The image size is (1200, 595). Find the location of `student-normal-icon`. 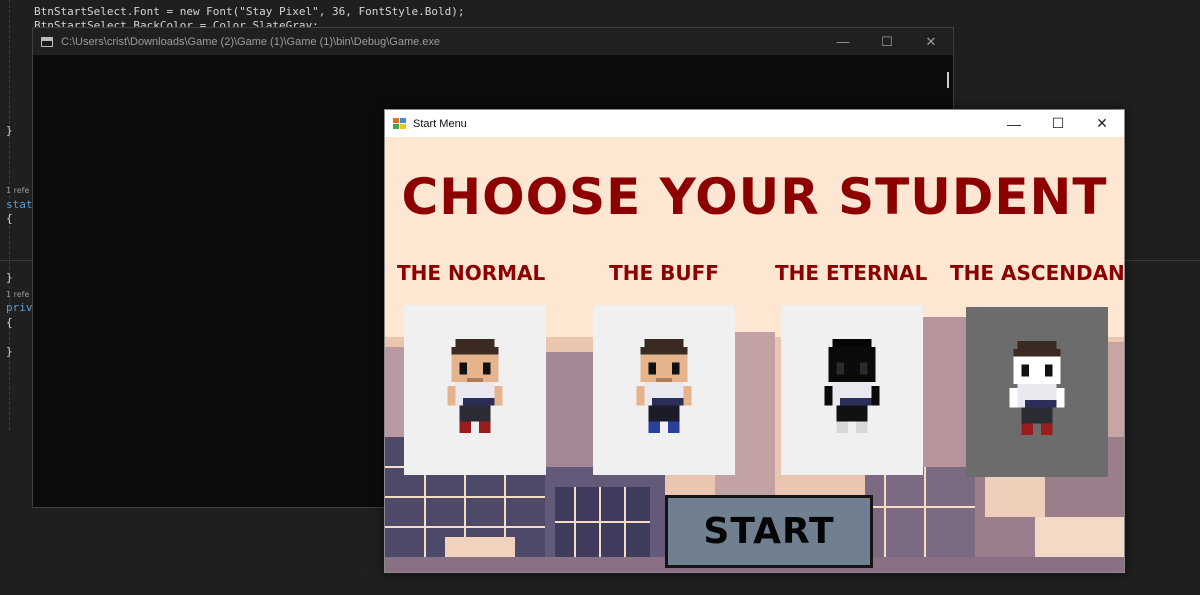

student-normal-icon is located at coordinates (475, 386).